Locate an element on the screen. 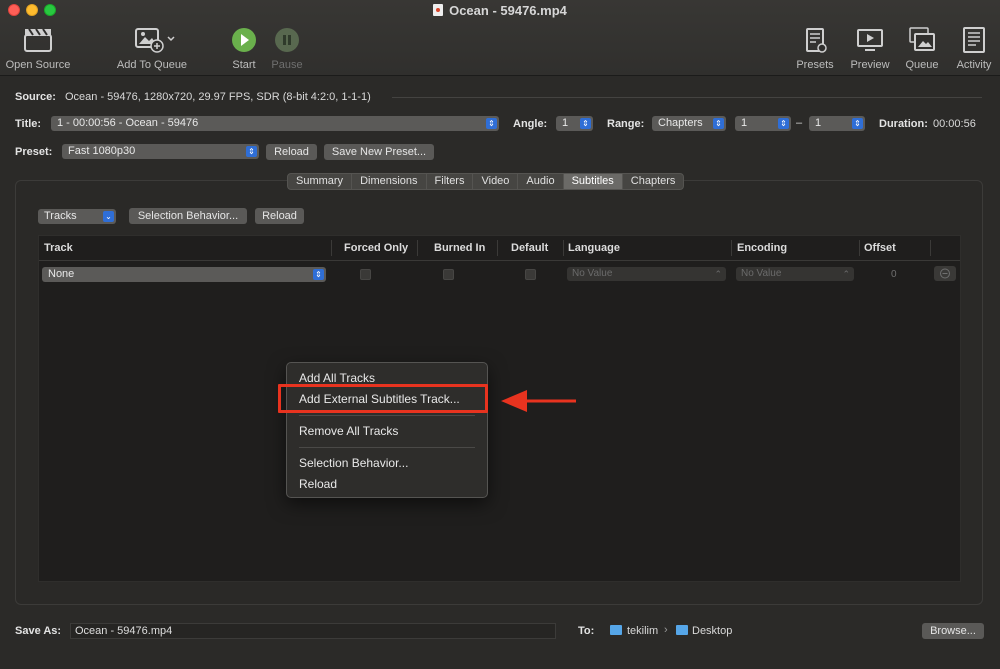 The height and width of the screenshot is (669, 1000). clapperboard-icon is located at coordinates (38, 40).